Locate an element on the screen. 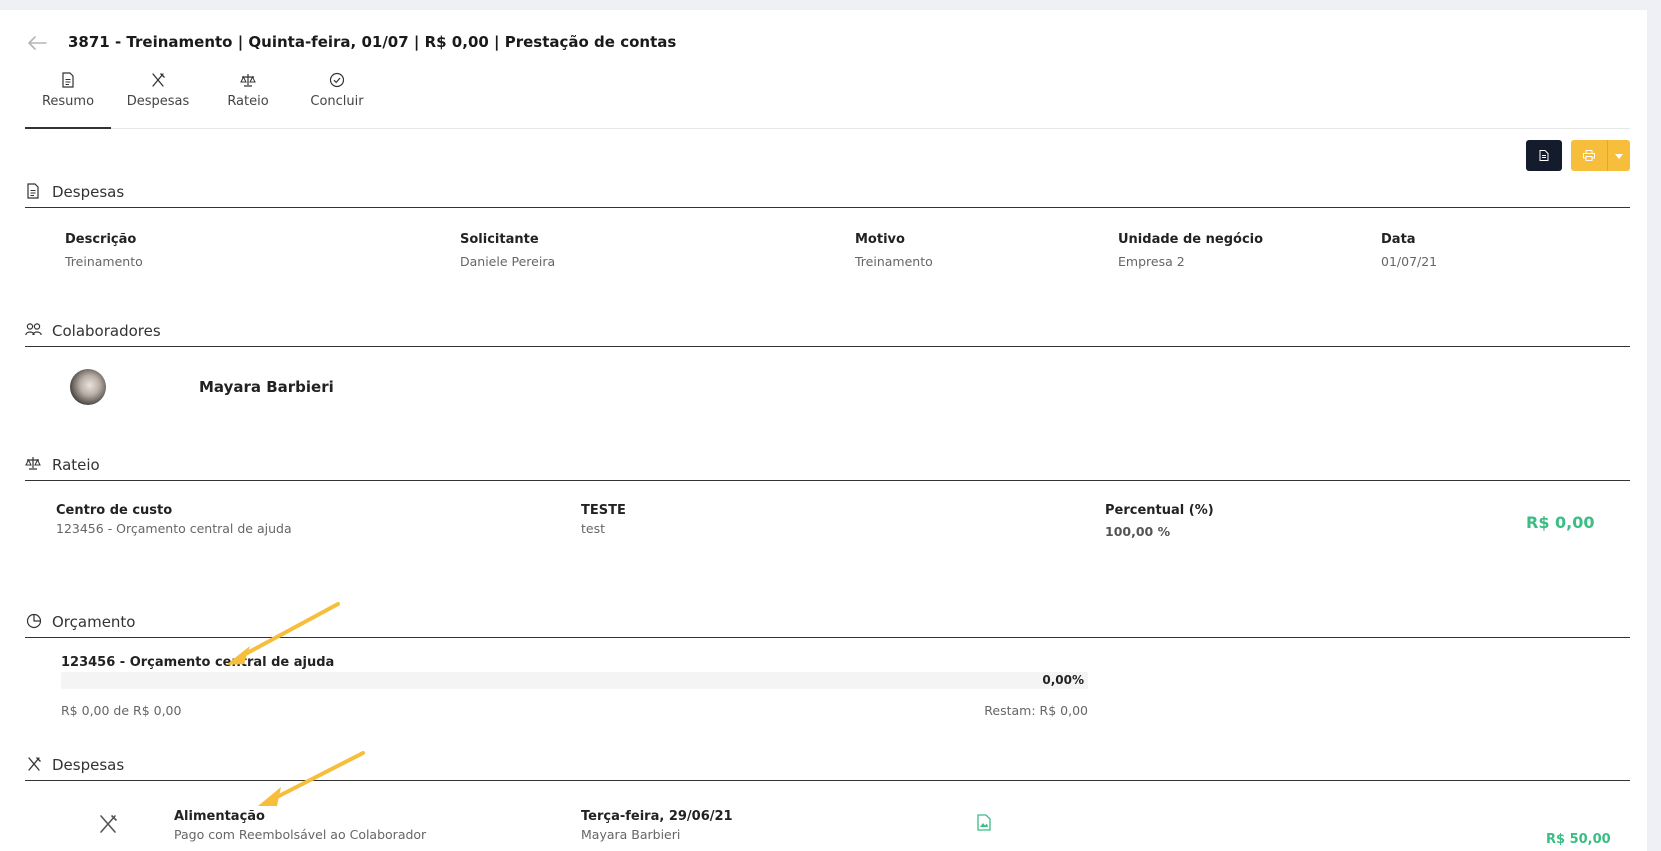  rateio-amount: R$ 0,00 is located at coordinates (1560, 522).